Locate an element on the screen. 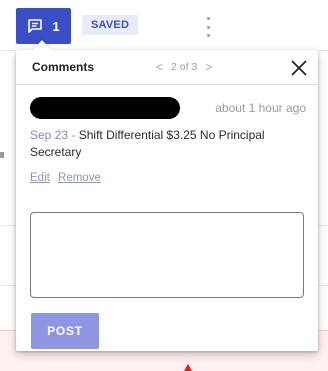 The image size is (328, 371). popover-header: Comments < 2 of 3 > is located at coordinates (167, 67).